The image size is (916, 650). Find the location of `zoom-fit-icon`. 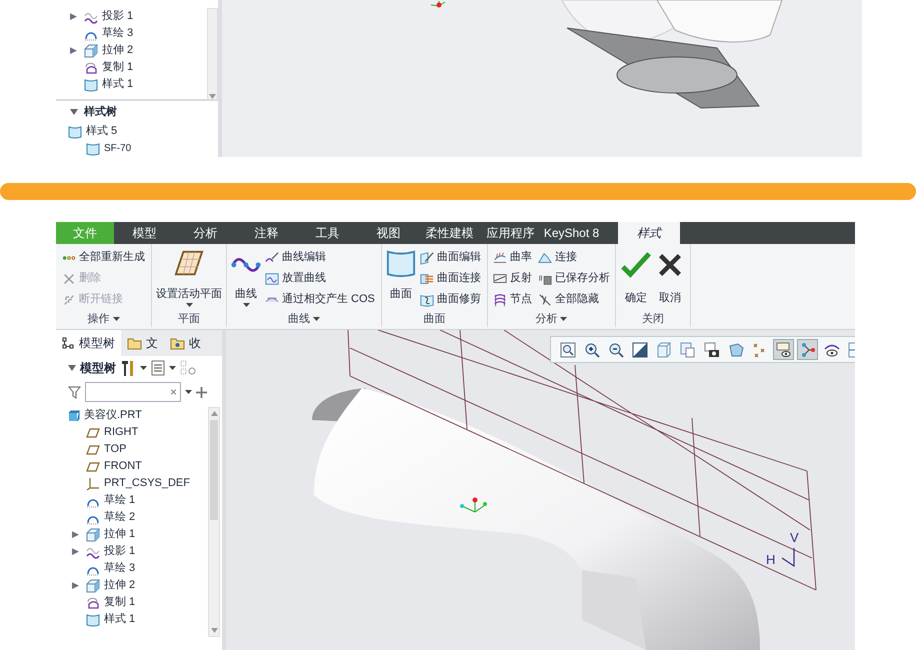

zoom-fit-icon is located at coordinates (568, 350).